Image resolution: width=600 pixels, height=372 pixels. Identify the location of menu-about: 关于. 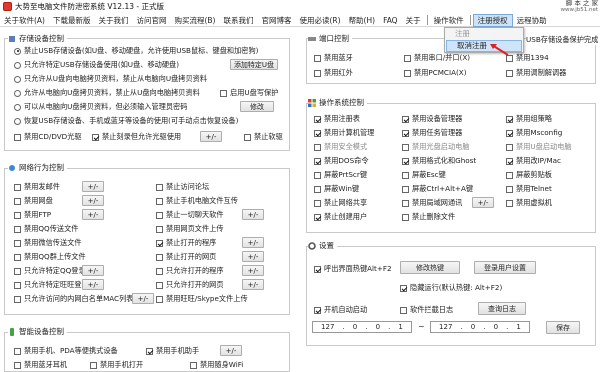
(413, 20).